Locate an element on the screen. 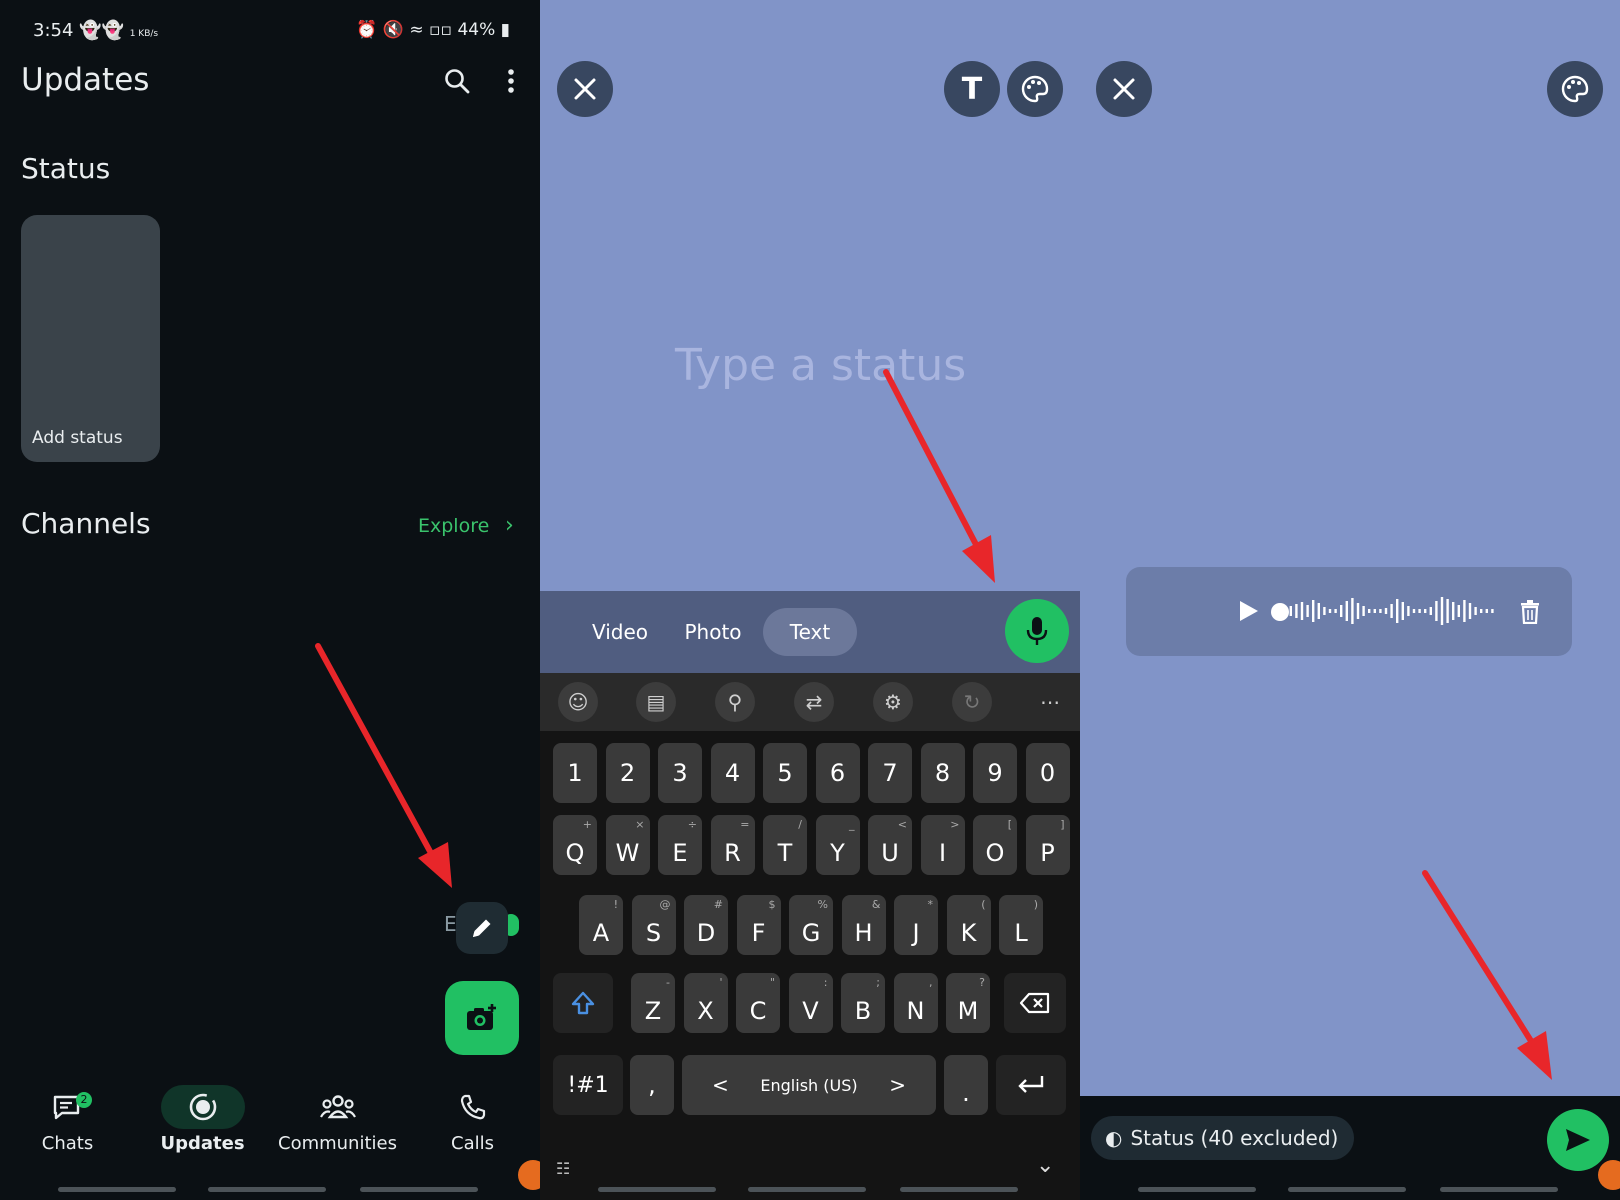 The height and width of the screenshot is (1200, 1620). search-icon: ⚲ is located at coordinates (735, 702).